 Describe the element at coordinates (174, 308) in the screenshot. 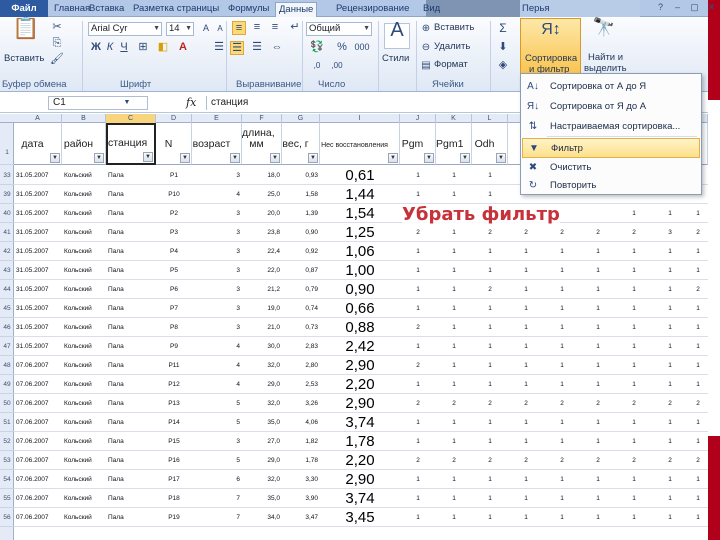

I see `cell-D: P7` at that location.